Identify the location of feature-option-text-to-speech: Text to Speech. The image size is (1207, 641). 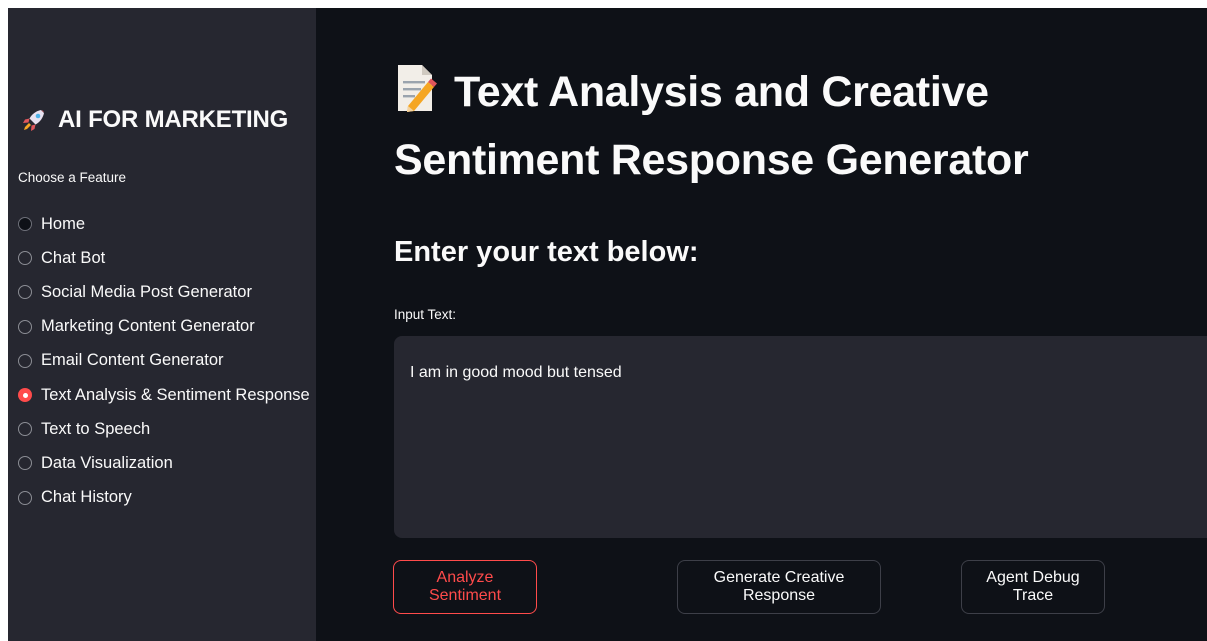
(164, 429).